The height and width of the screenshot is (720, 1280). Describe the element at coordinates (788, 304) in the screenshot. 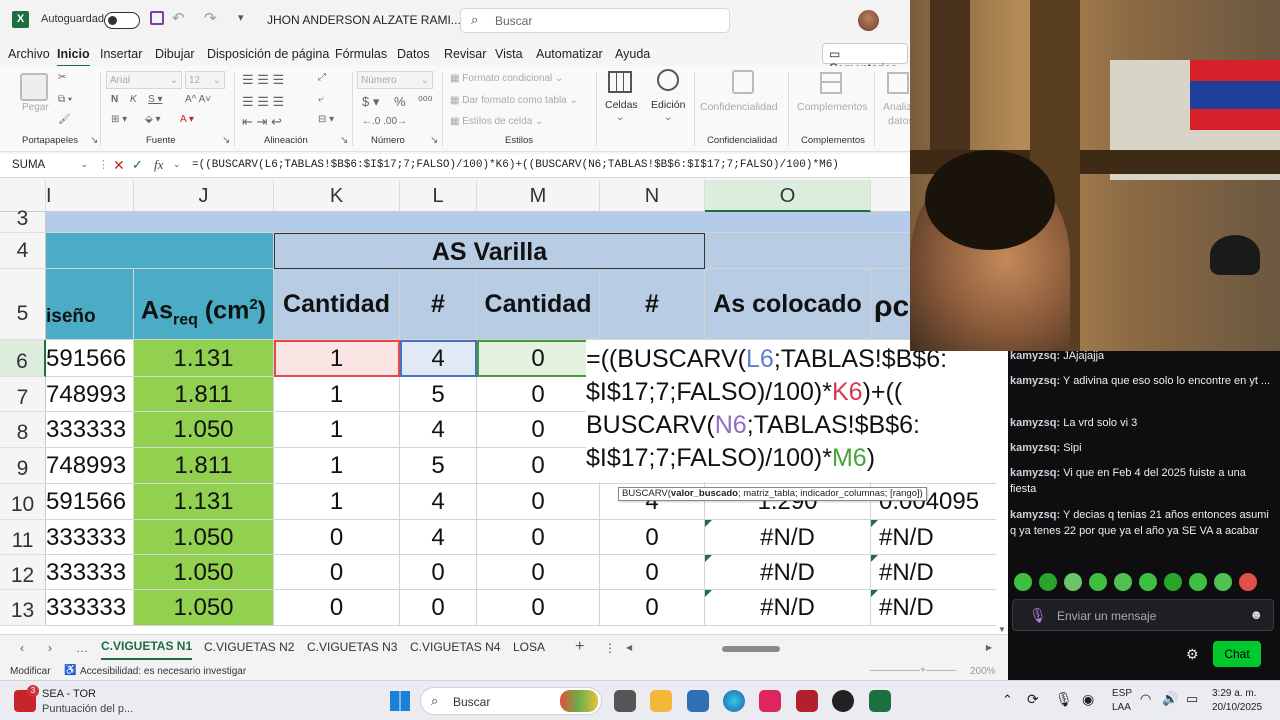

I see `as-colocado-header: As colocado` at that location.